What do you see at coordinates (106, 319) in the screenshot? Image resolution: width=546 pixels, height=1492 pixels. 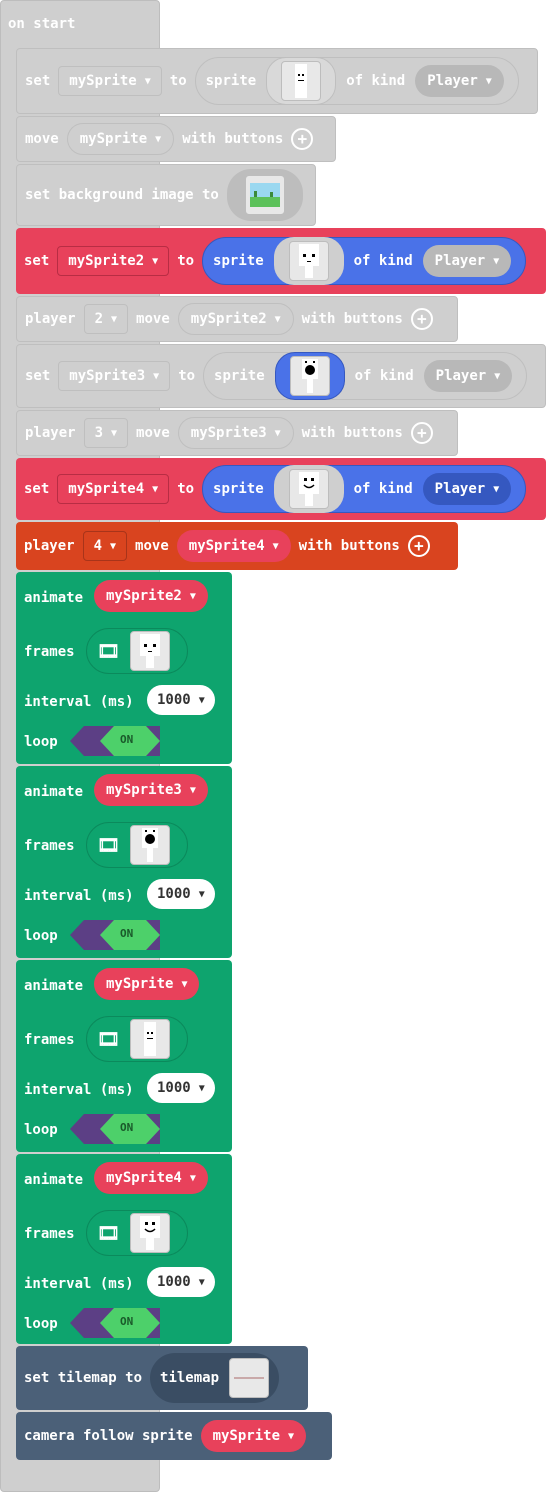 I see `player-number-dropdown: 2 ▼` at bounding box center [106, 319].